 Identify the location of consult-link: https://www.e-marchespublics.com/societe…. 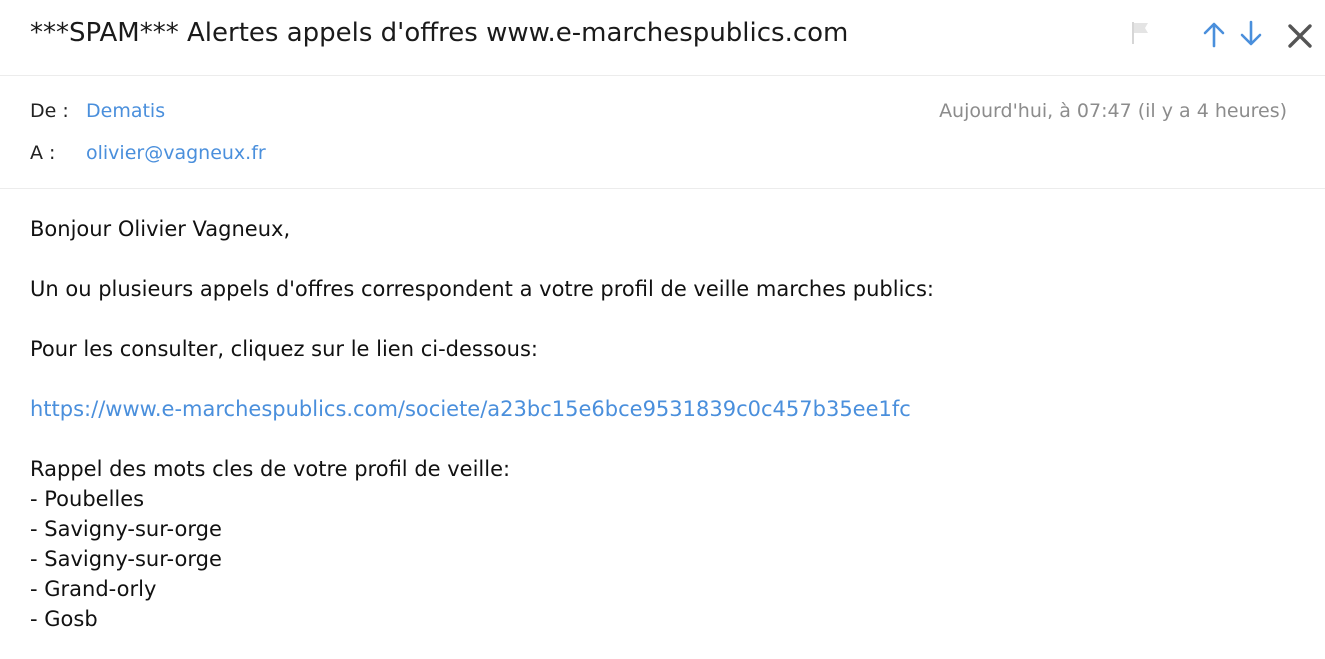
(470, 409).